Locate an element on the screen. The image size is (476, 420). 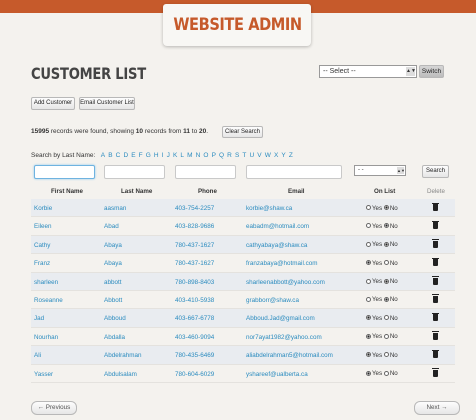
letter-link: B is located at coordinates (110, 155).